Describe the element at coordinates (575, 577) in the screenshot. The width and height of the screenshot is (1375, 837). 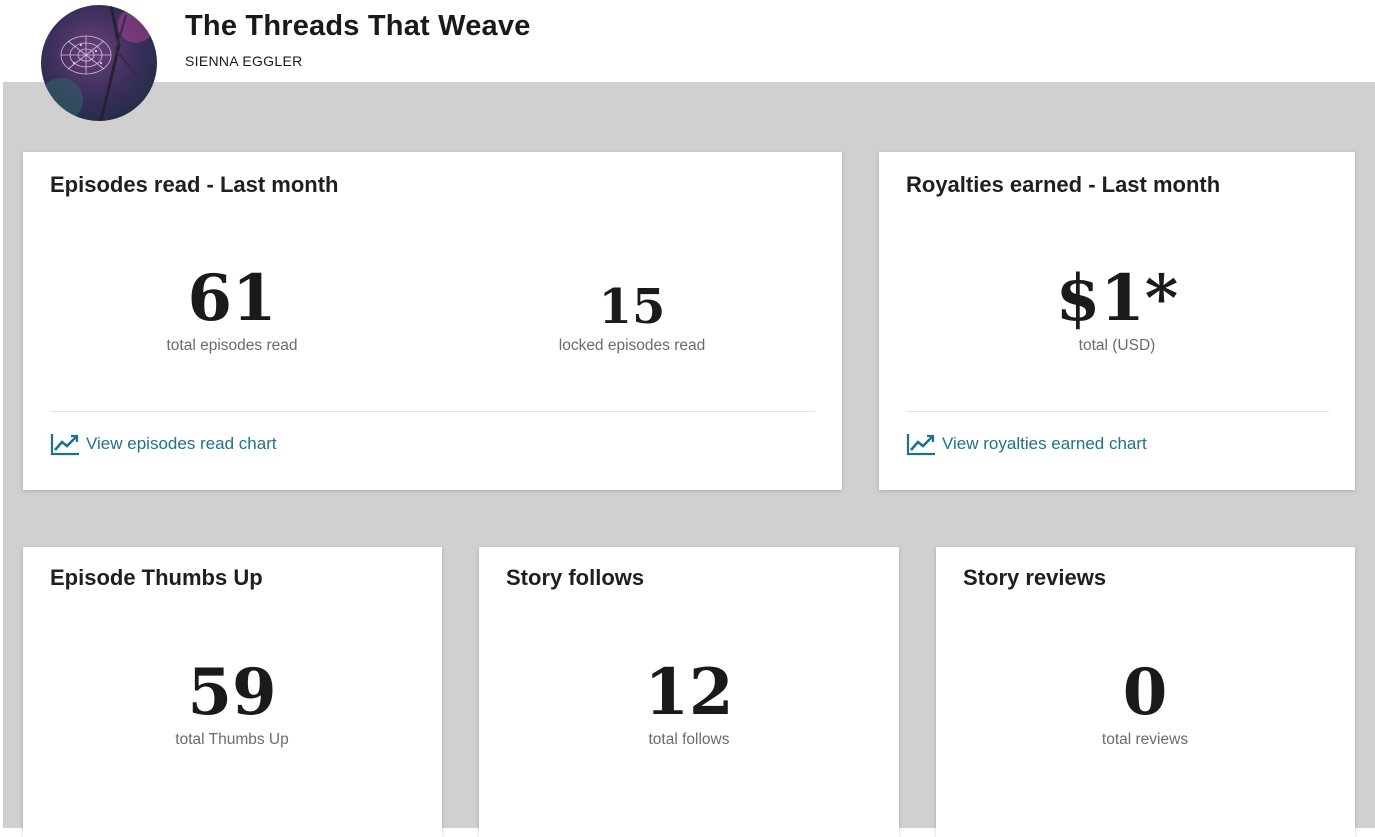
I see `card-title: Story follows` at that location.